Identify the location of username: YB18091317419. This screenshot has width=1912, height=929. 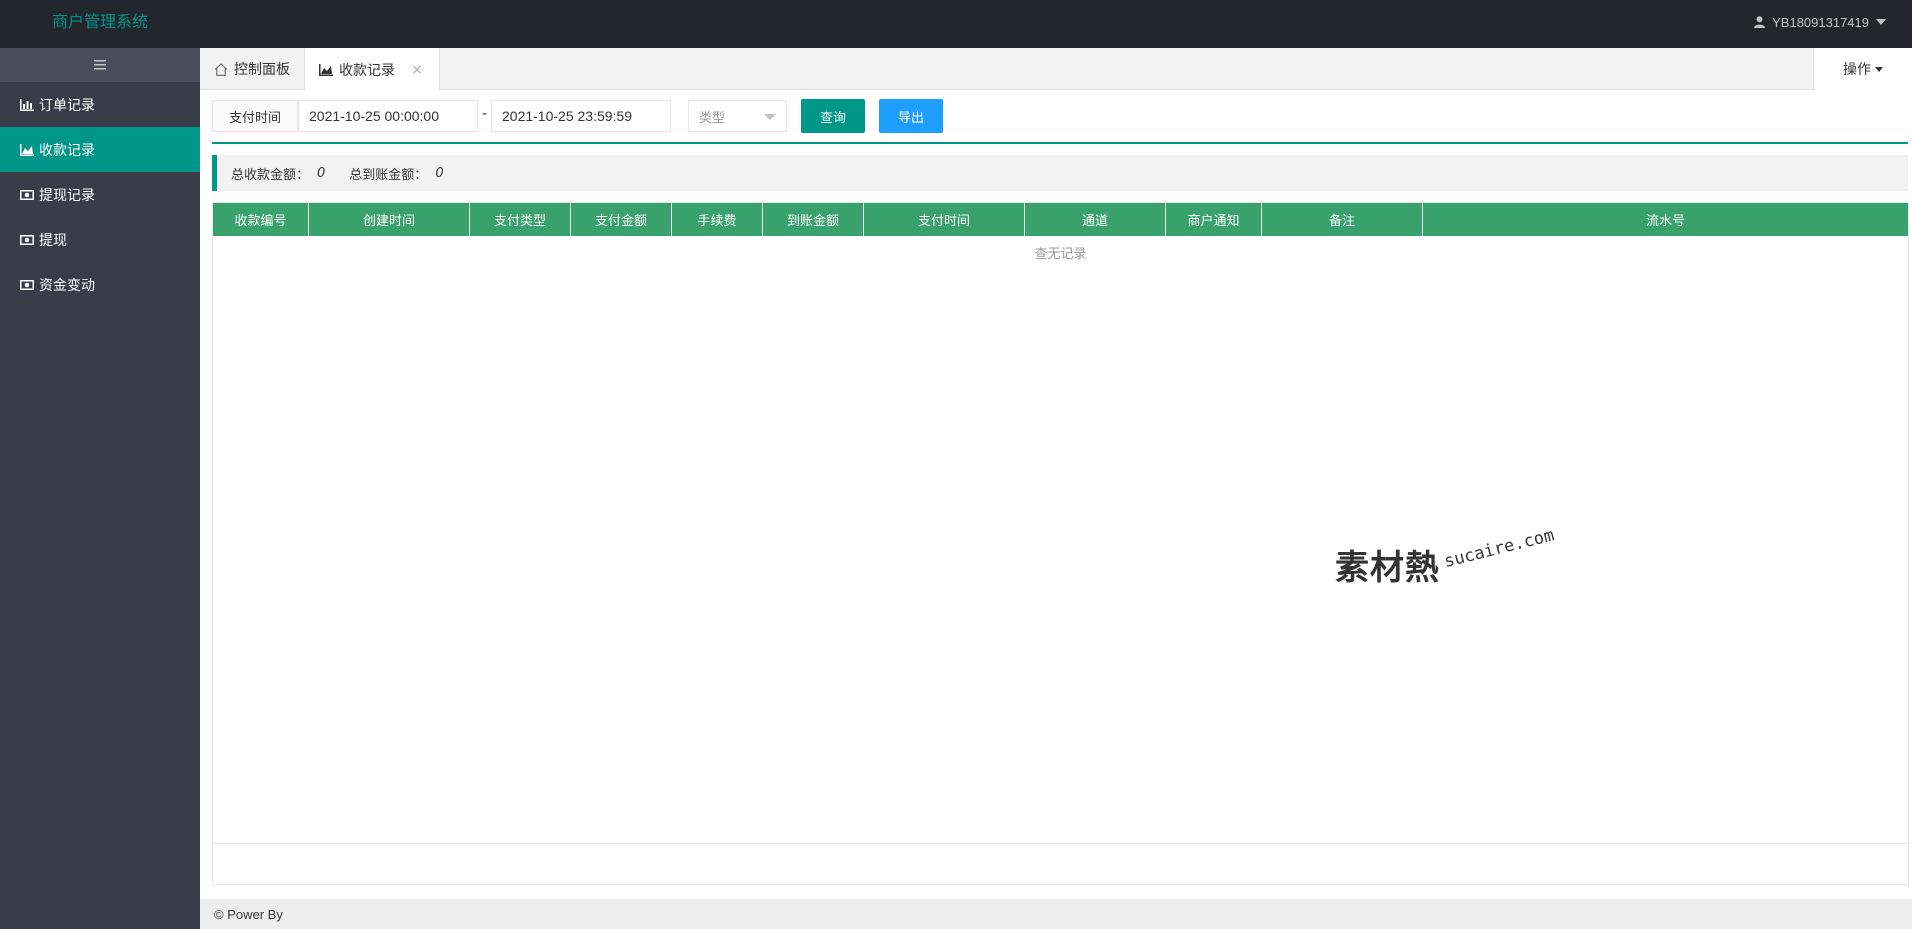
(1820, 22).